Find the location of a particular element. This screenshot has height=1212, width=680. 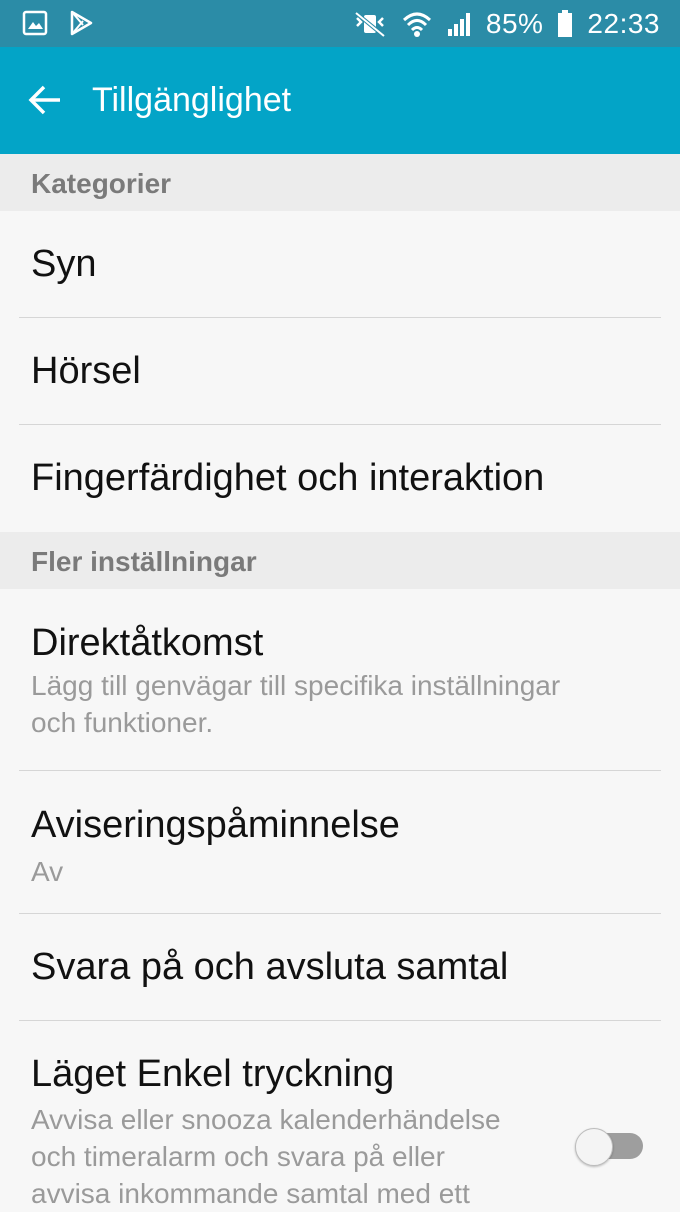

clock: 22:33 is located at coordinates (623, 23).